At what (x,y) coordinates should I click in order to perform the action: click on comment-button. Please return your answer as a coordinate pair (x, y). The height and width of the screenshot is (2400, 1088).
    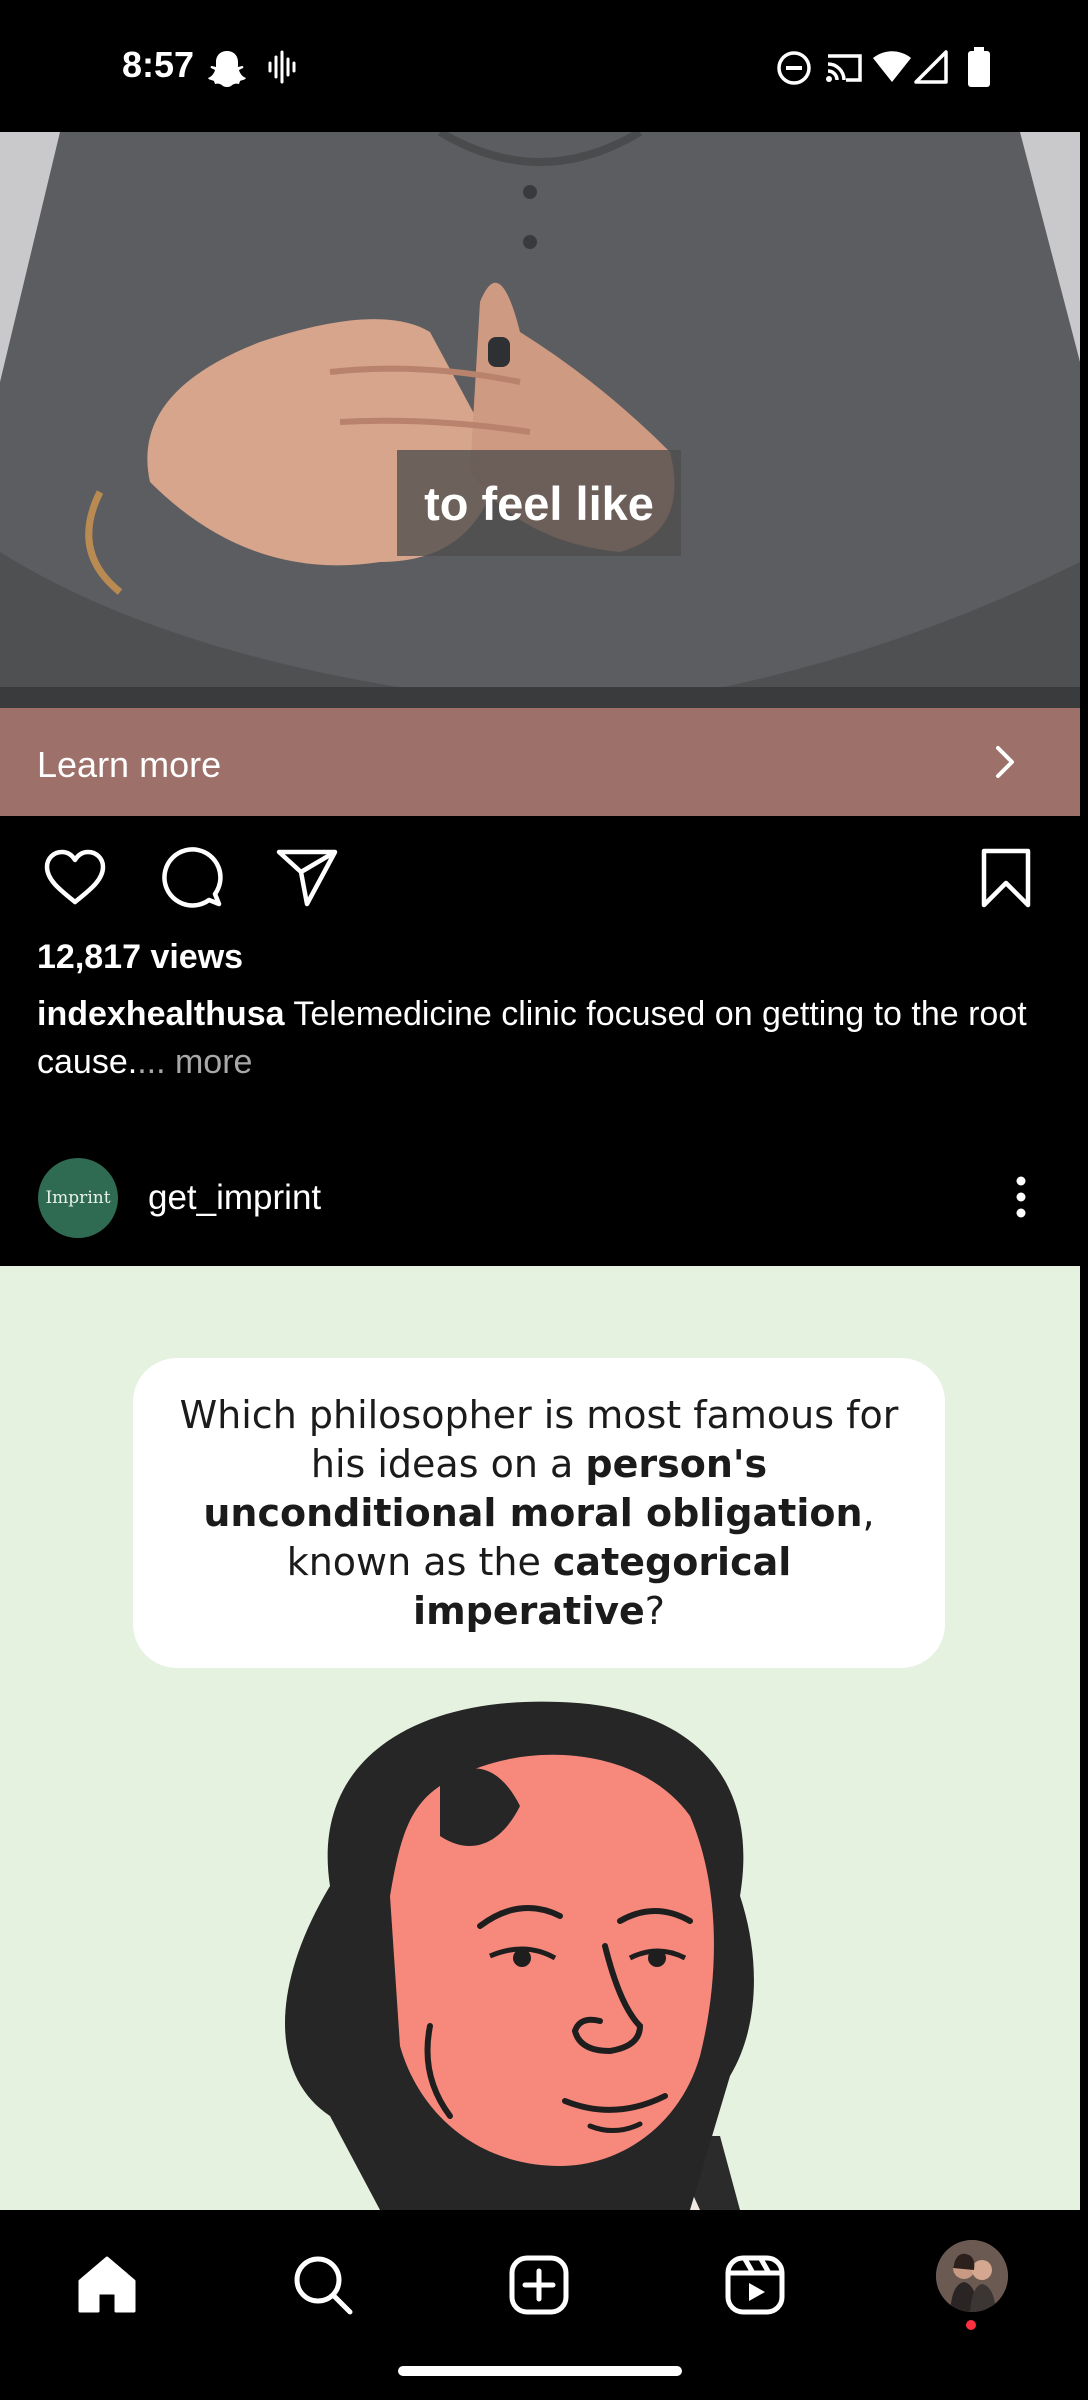
    Looking at the image, I should click on (191, 878).